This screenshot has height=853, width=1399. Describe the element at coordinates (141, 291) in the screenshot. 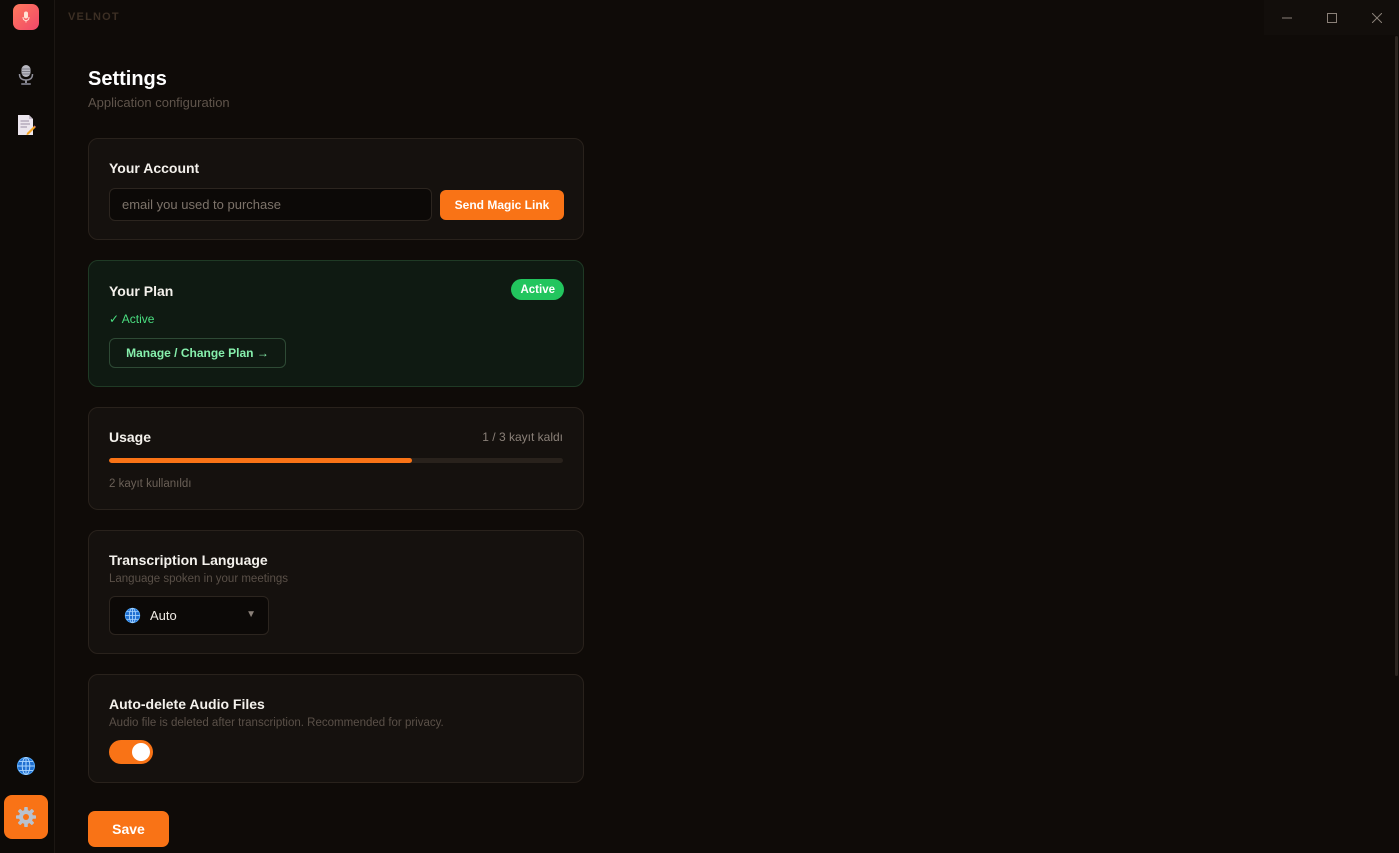

I see `plan-title: Your Plan` at that location.